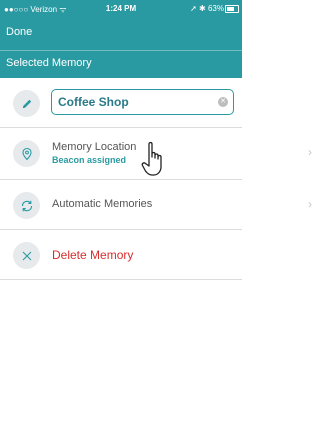 This screenshot has width=320, height=429. I want to click on memory-location-label: Memory Location, so click(94, 147).